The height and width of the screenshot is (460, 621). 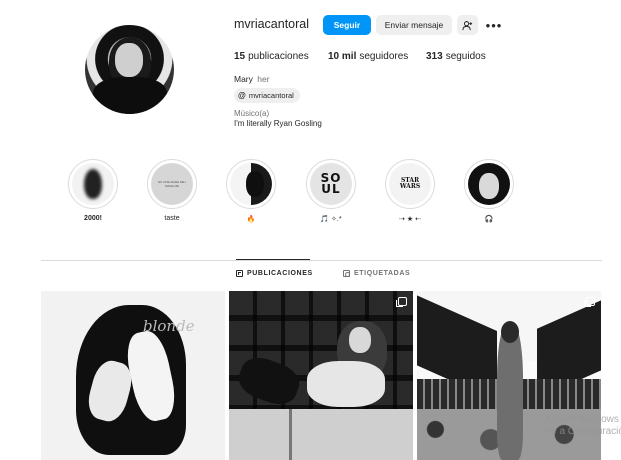 What do you see at coordinates (582, 419) in the screenshot?
I see `watermark-line: Activar Windows` at bounding box center [582, 419].